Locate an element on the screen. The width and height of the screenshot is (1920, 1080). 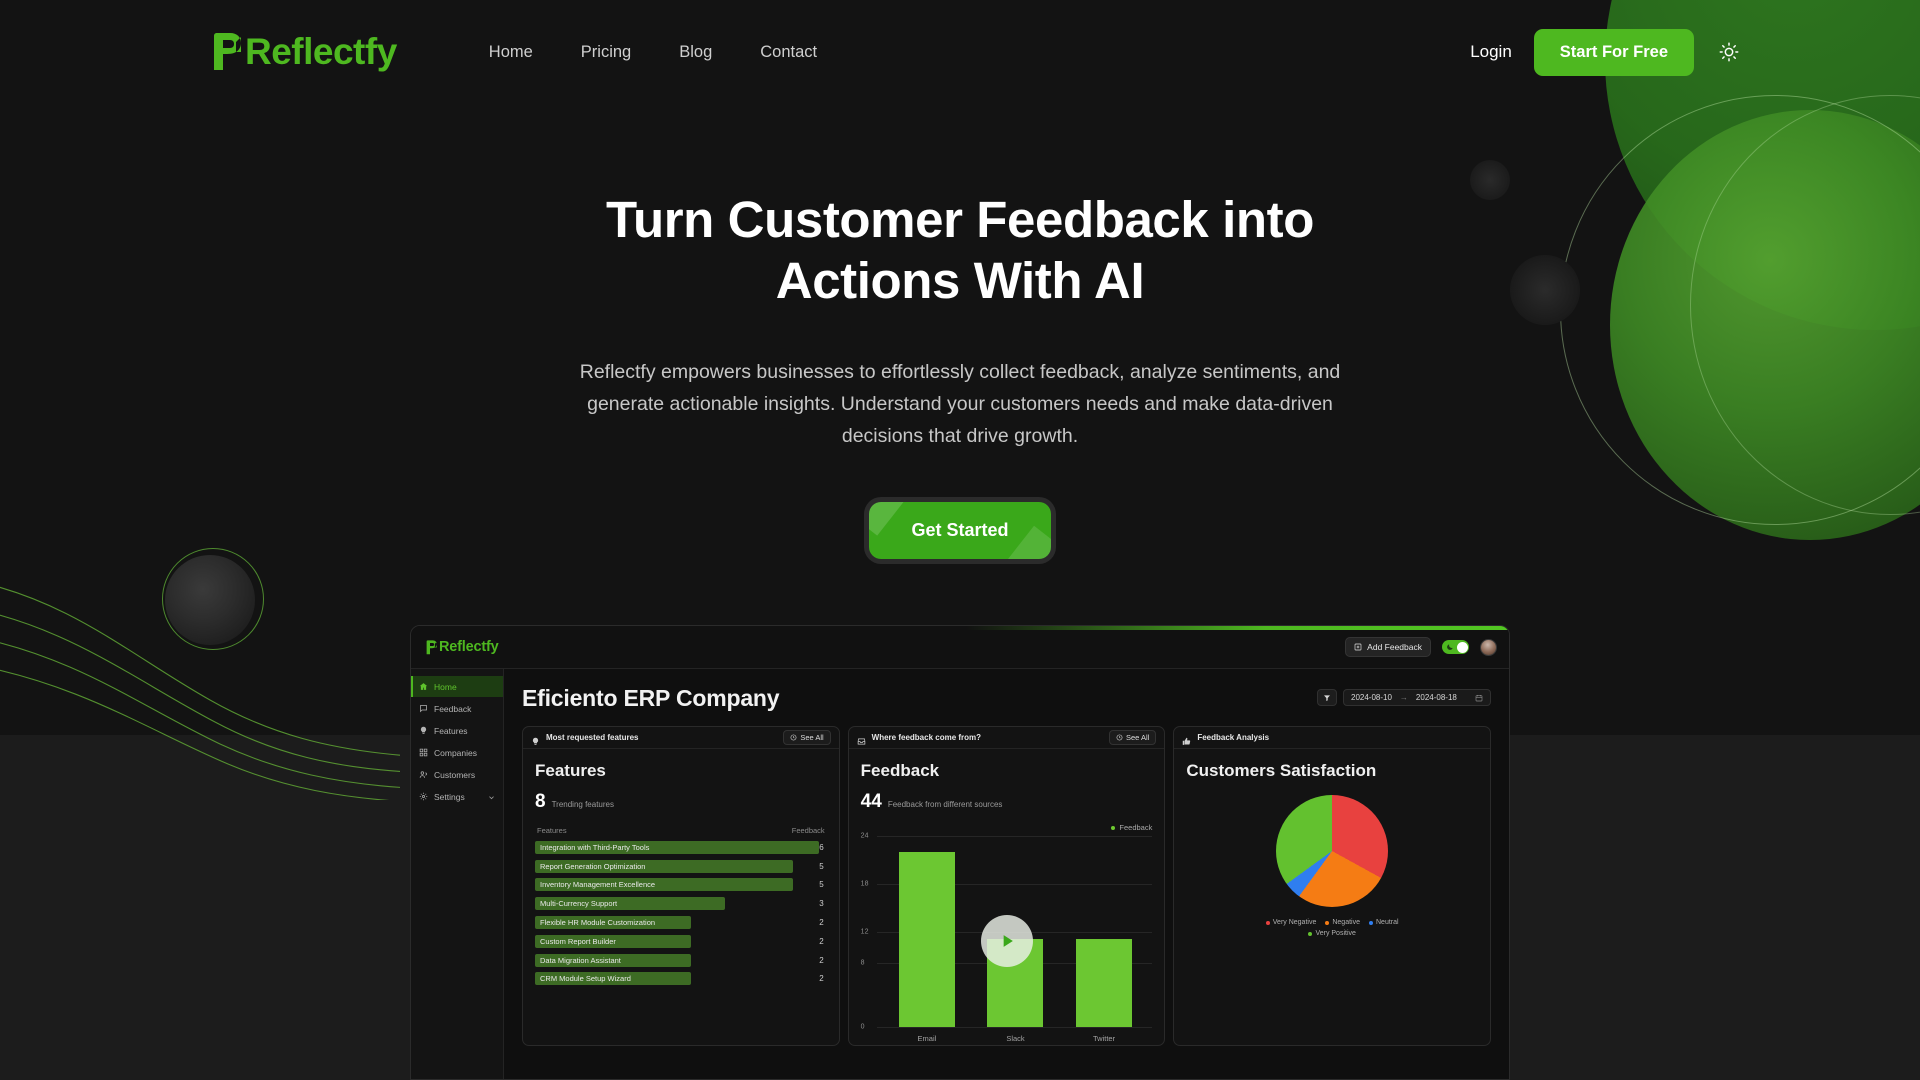
feature-row: Inventory Management Excellence 5 is located at coordinates (681, 885).